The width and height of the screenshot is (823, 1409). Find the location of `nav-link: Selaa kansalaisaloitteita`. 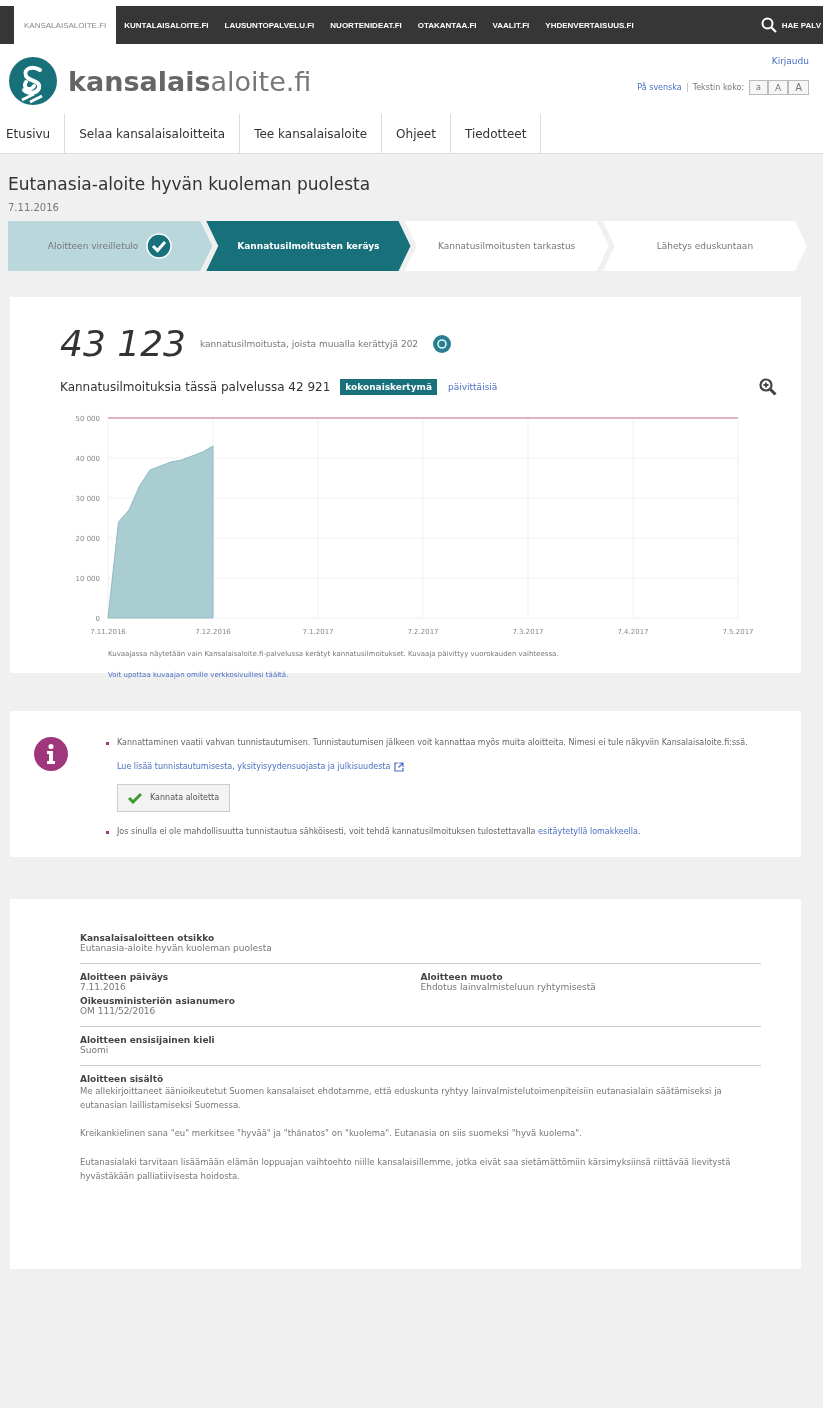

nav-link: Selaa kansalaisaloitteita is located at coordinates (153, 133).